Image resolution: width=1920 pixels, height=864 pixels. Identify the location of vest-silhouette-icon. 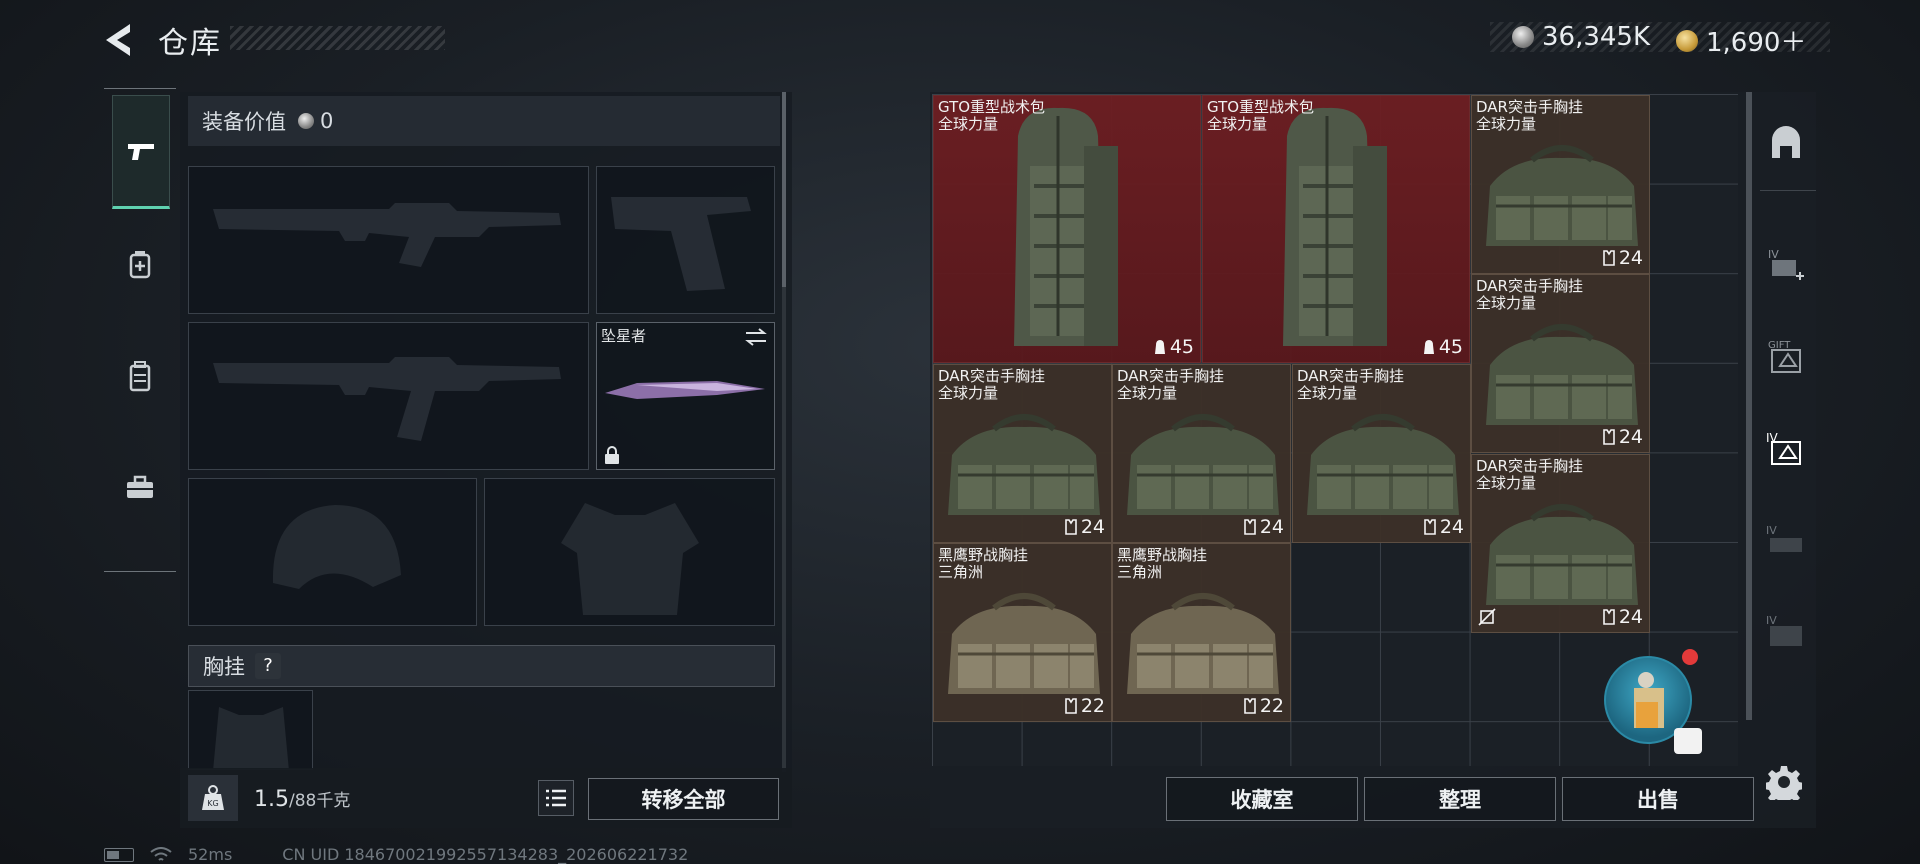
(251, 738).